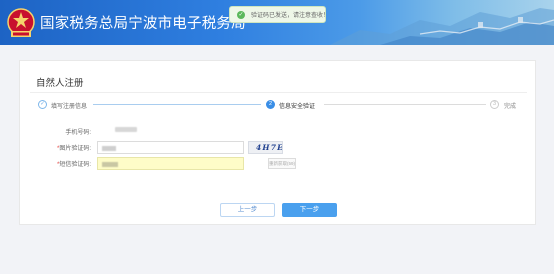 The height and width of the screenshot is (274, 554). What do you see at coordinates (510, 107) in the screenshot?
I see `step-3-label: 完成` at bounding box center [510, 107].